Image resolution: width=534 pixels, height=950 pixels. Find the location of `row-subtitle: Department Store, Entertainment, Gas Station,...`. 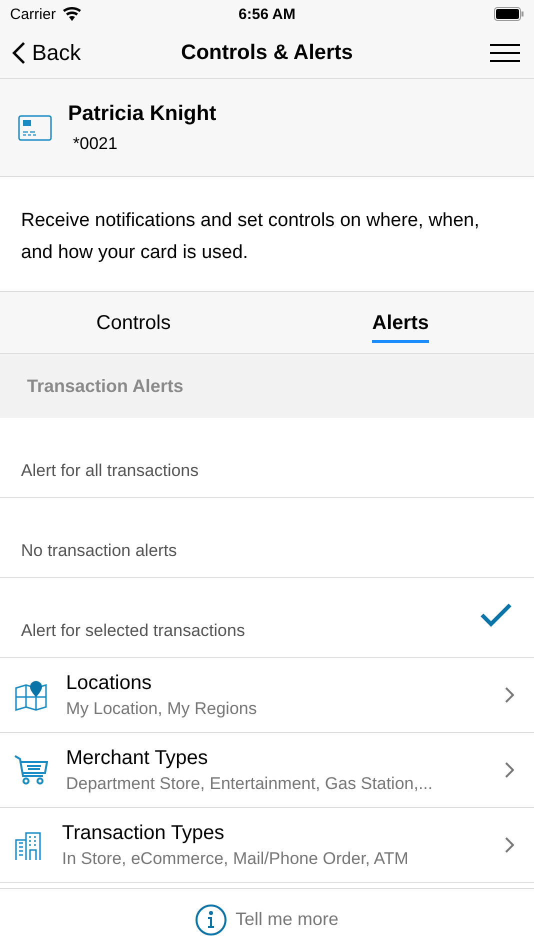

row-subtitle: Department Store, Entertainment, Gas Station,... is located at coordinates (250, 784).